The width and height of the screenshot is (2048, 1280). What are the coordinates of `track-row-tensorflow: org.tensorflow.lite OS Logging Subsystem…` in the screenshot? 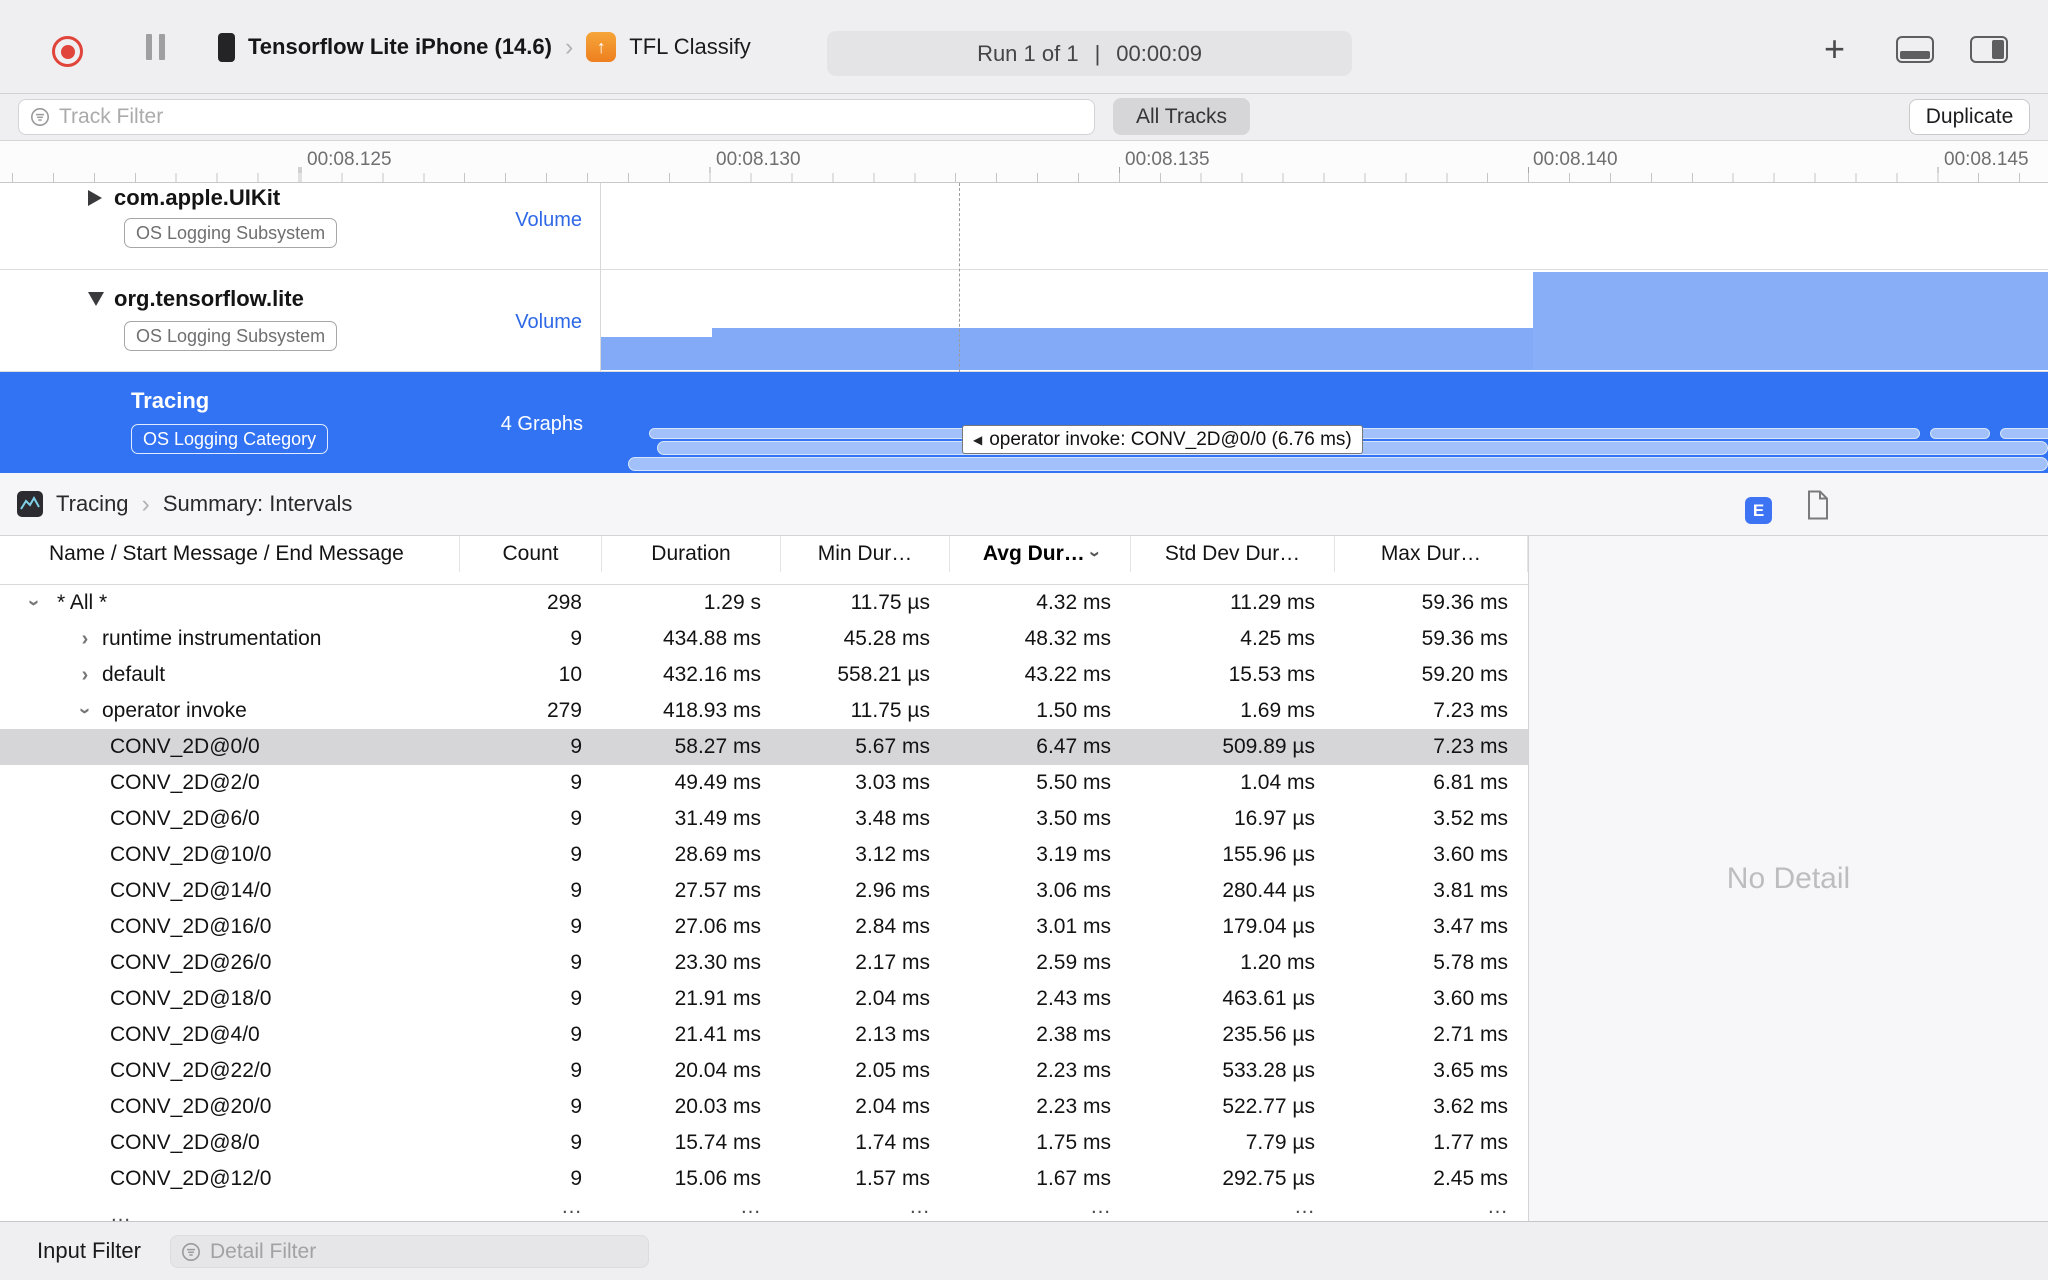 It's located at (1024, 321).